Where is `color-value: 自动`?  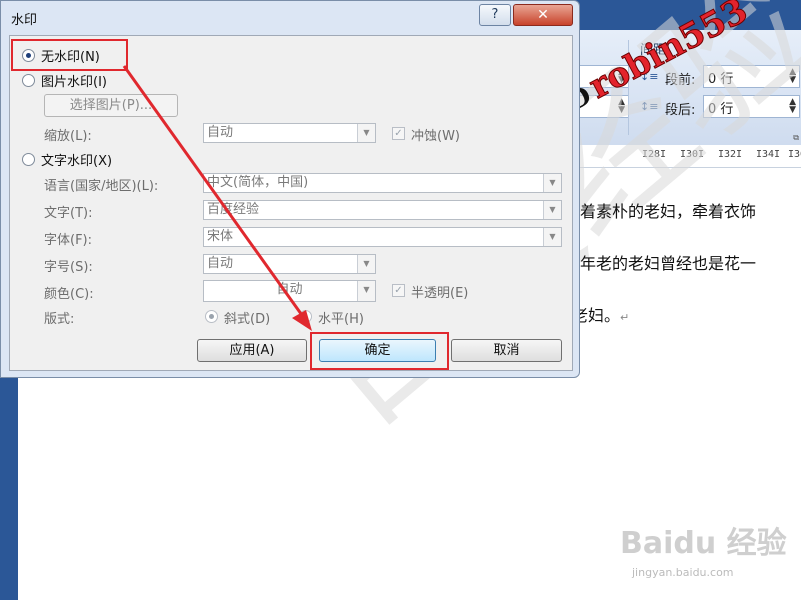
color-value: 自动 is located at coordinates (289, 289).